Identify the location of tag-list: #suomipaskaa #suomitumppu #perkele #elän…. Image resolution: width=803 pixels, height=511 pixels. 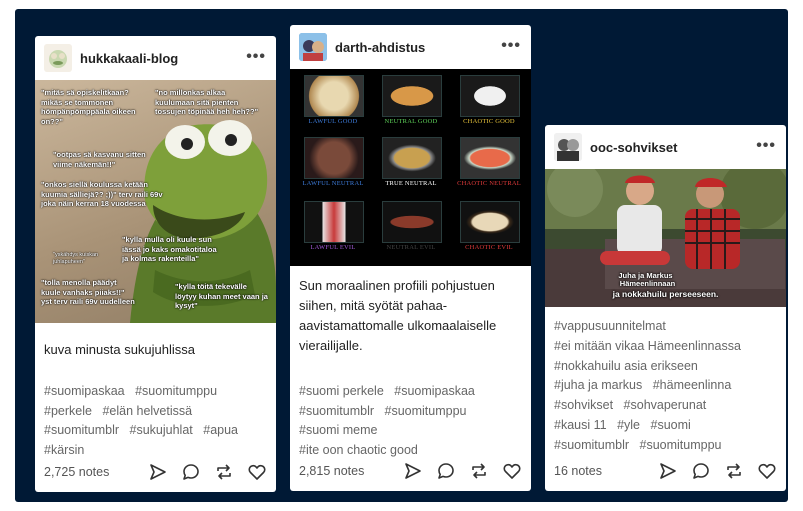
(155, 421).